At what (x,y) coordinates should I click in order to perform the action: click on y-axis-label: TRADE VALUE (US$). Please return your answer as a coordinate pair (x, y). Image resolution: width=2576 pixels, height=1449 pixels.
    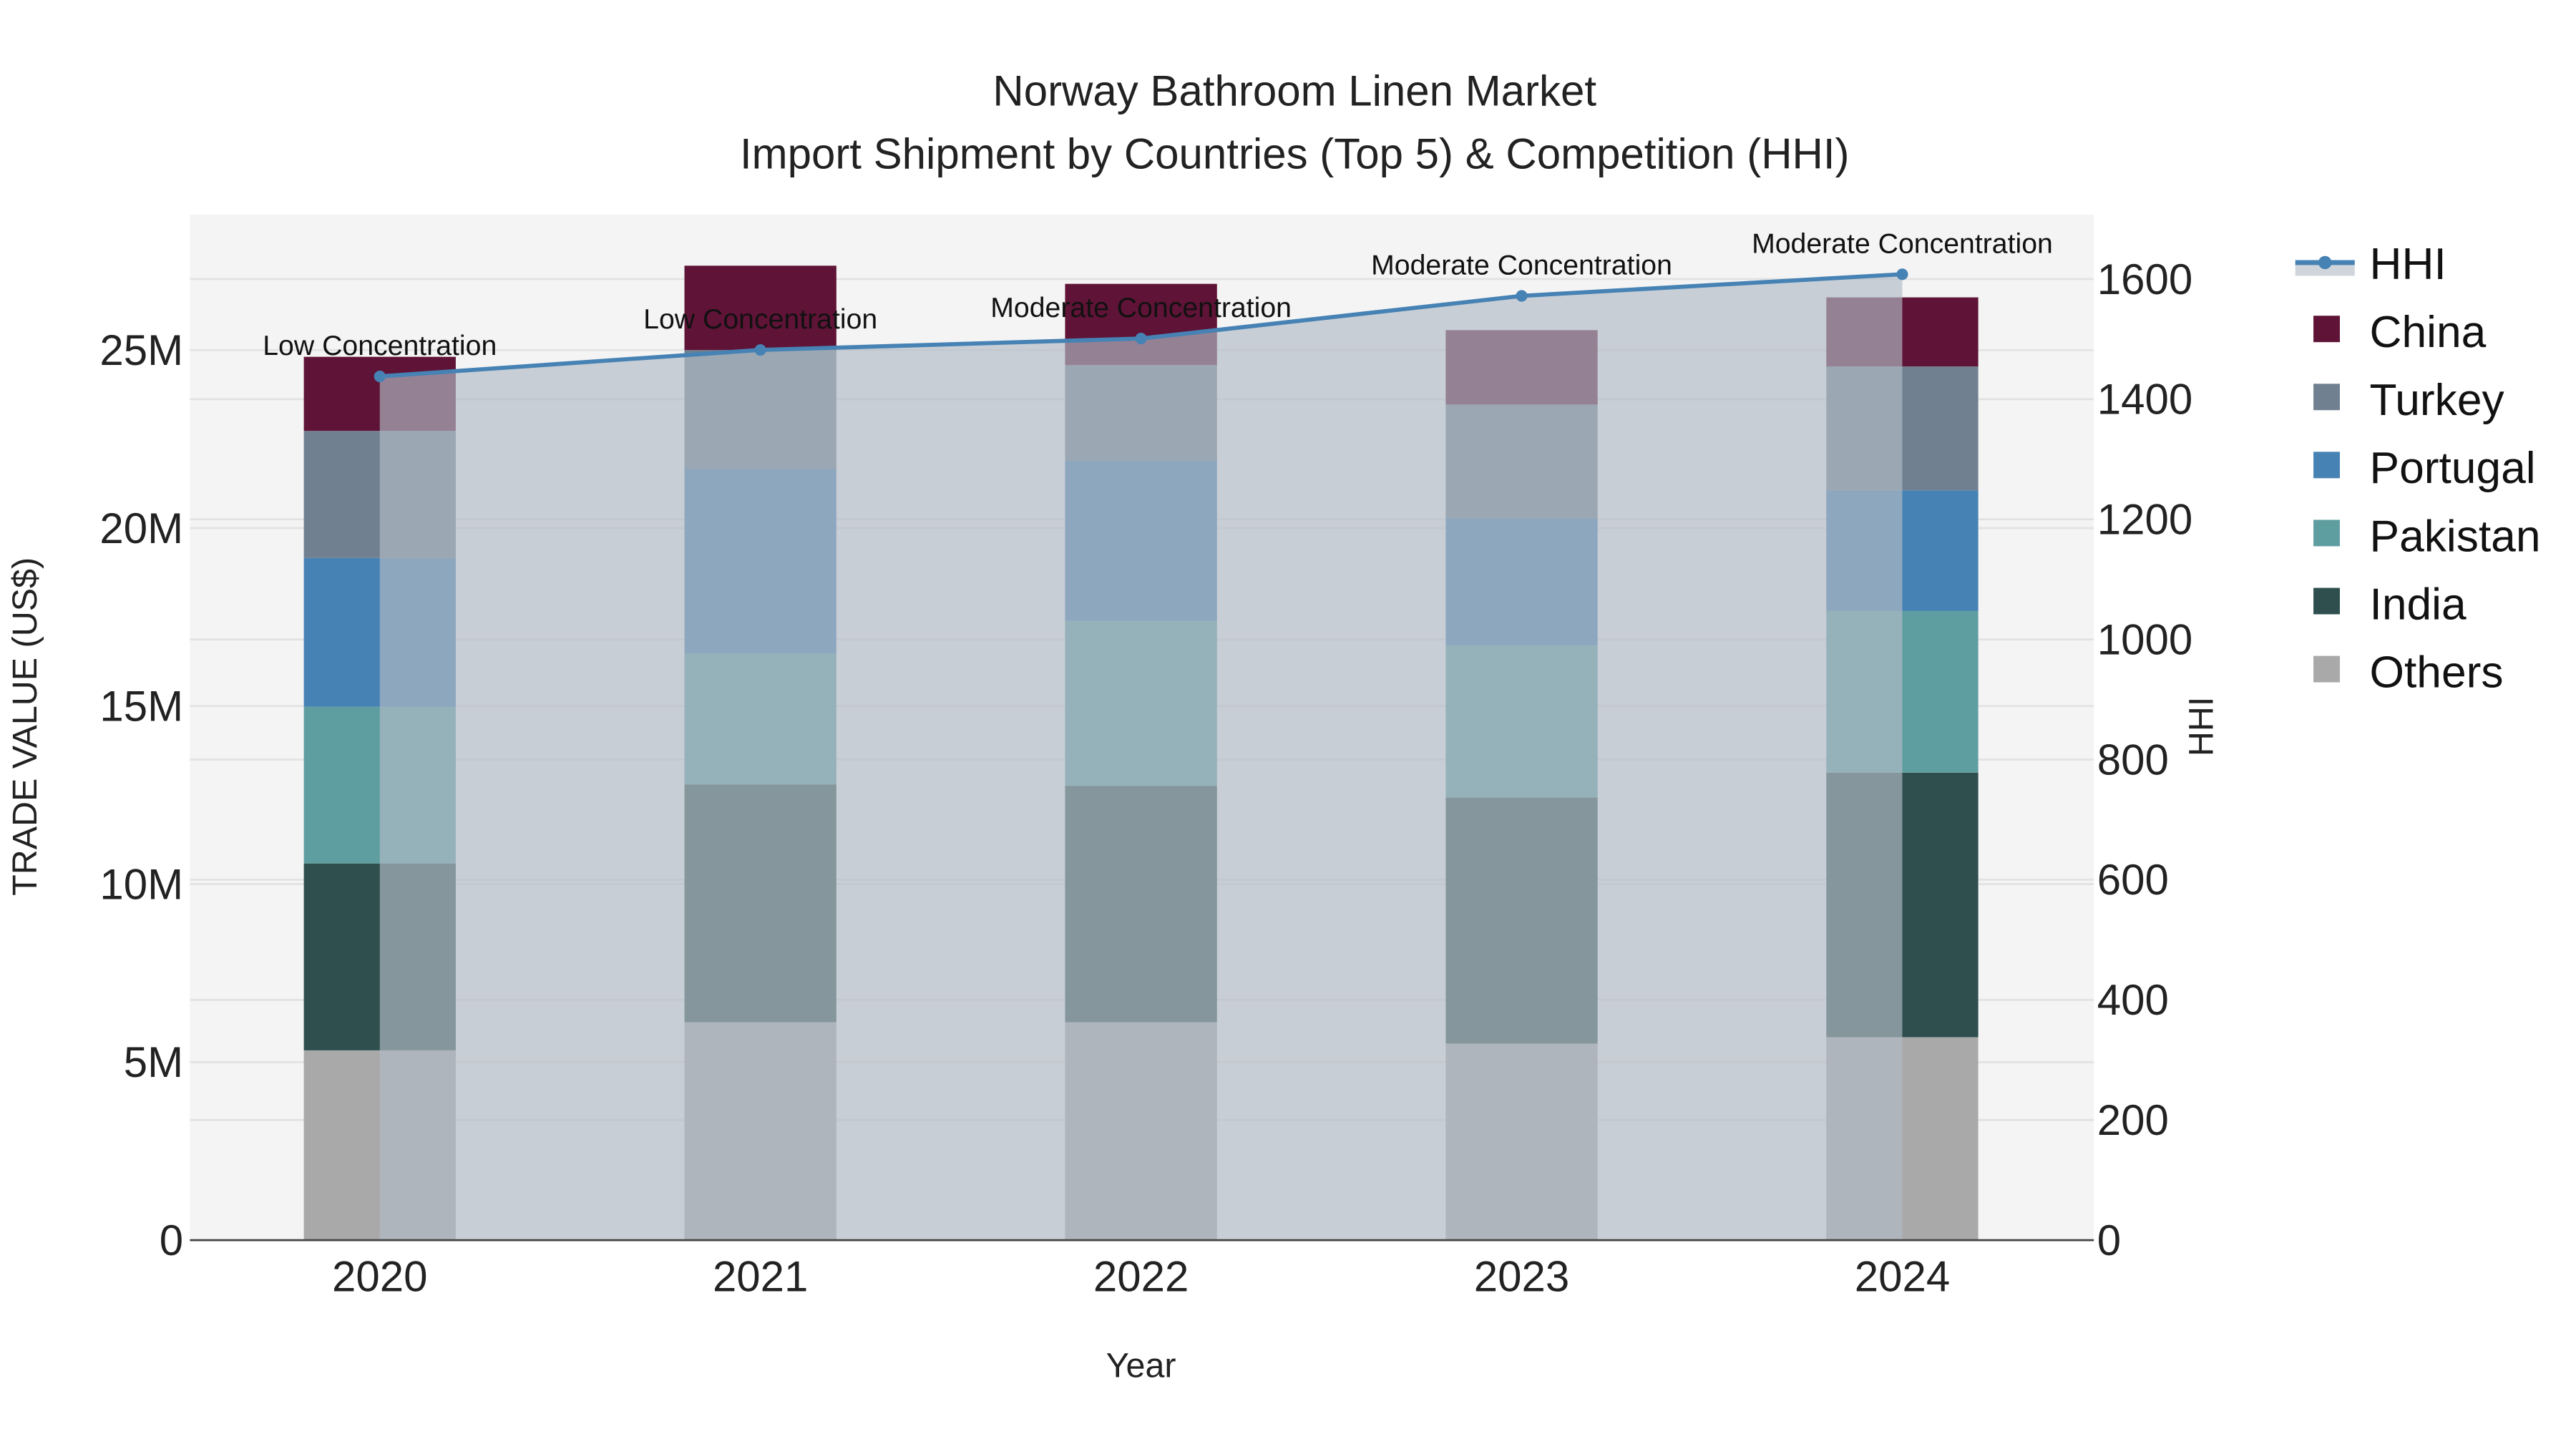
    Looking at the image, I should click on (25, 726).